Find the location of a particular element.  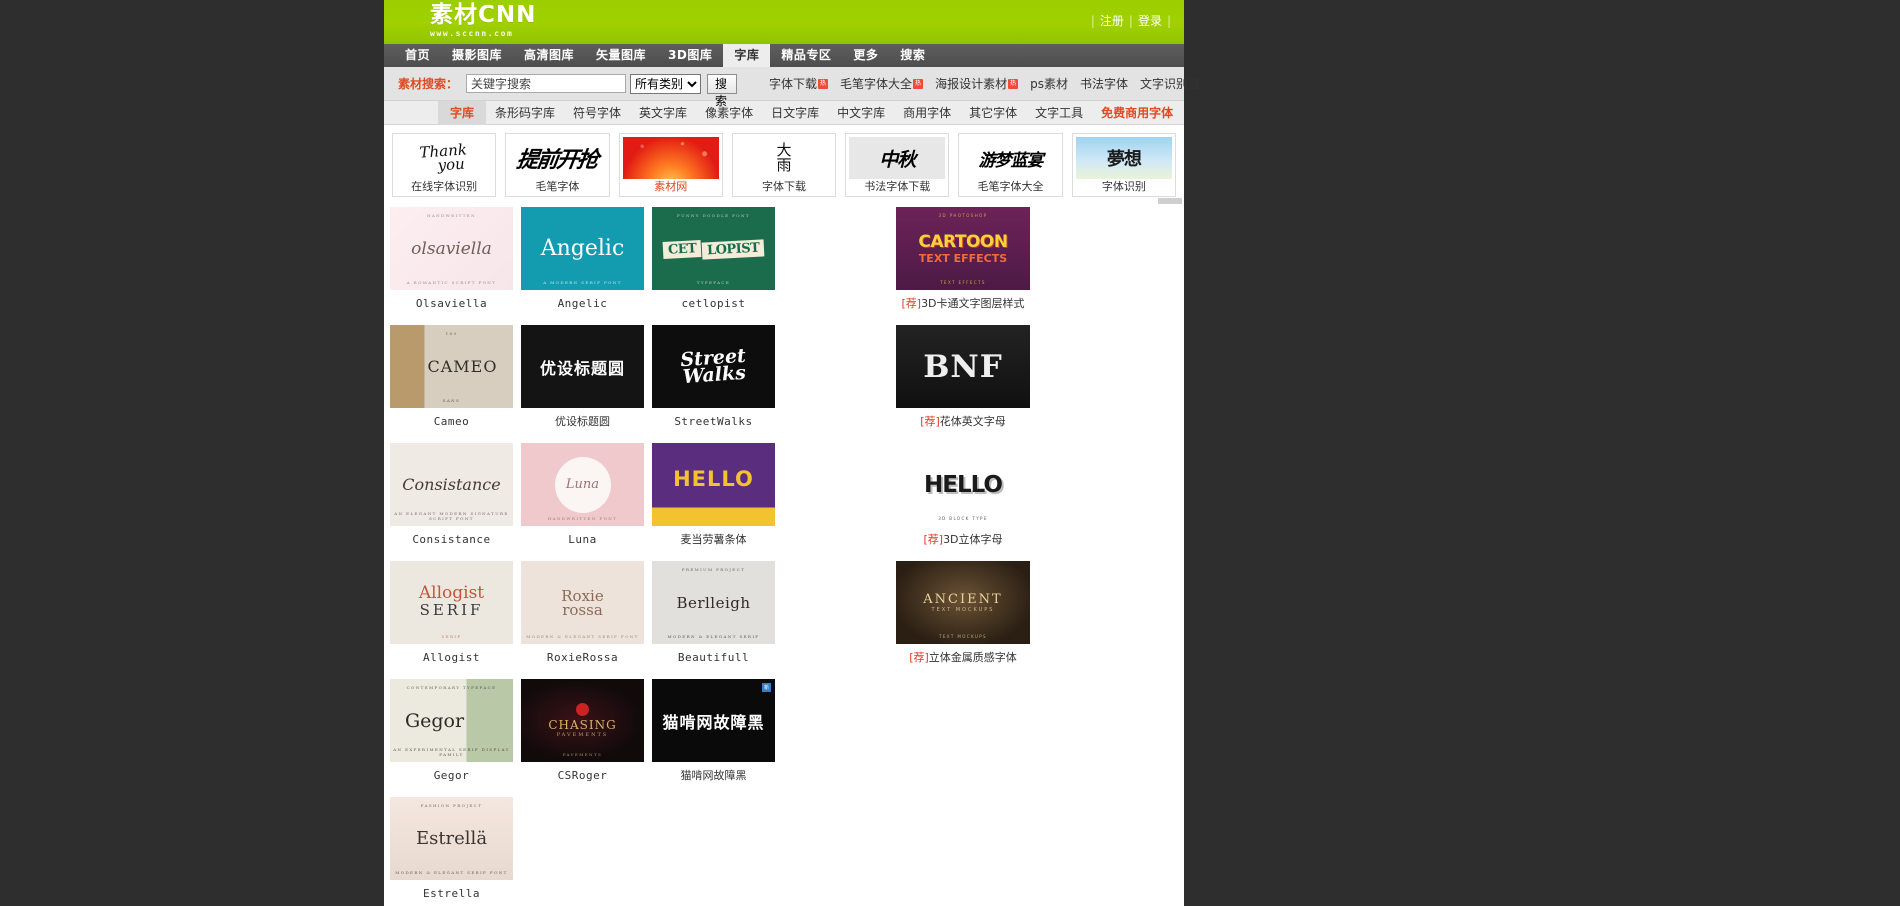

nav-item-0: 首页 is located at coordinates (417, 55).